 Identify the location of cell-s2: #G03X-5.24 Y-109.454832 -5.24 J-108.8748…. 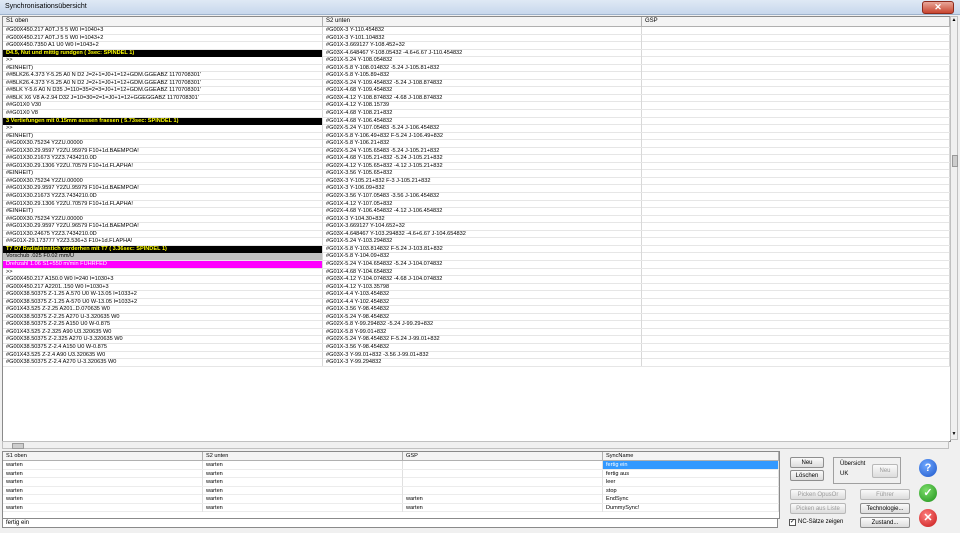
(482, 83).